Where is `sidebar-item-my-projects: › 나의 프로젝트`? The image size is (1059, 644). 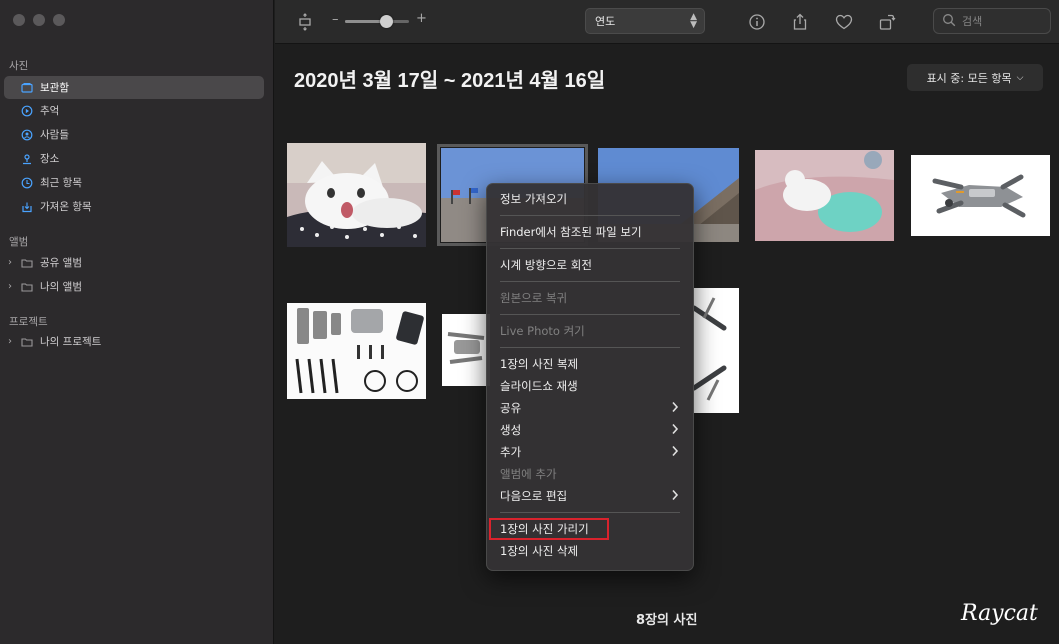 sidebar-item-my-projects: › 나의 프로젝트 is located at coordinates (134, 341).